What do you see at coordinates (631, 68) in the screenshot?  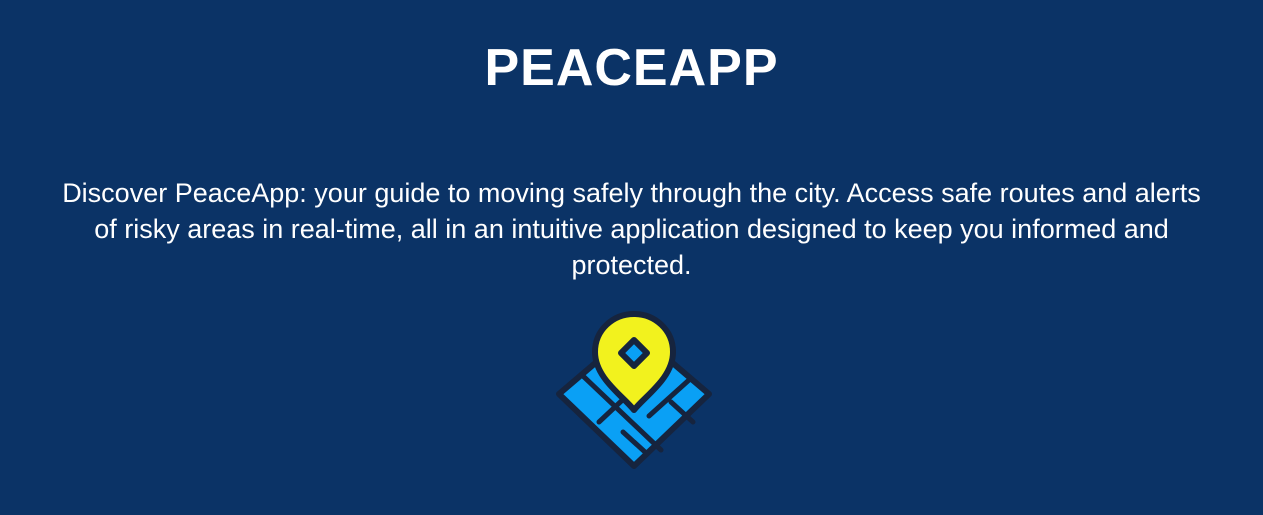 I see `page-title: PEACEAPP` at bounding box center [631, 68].